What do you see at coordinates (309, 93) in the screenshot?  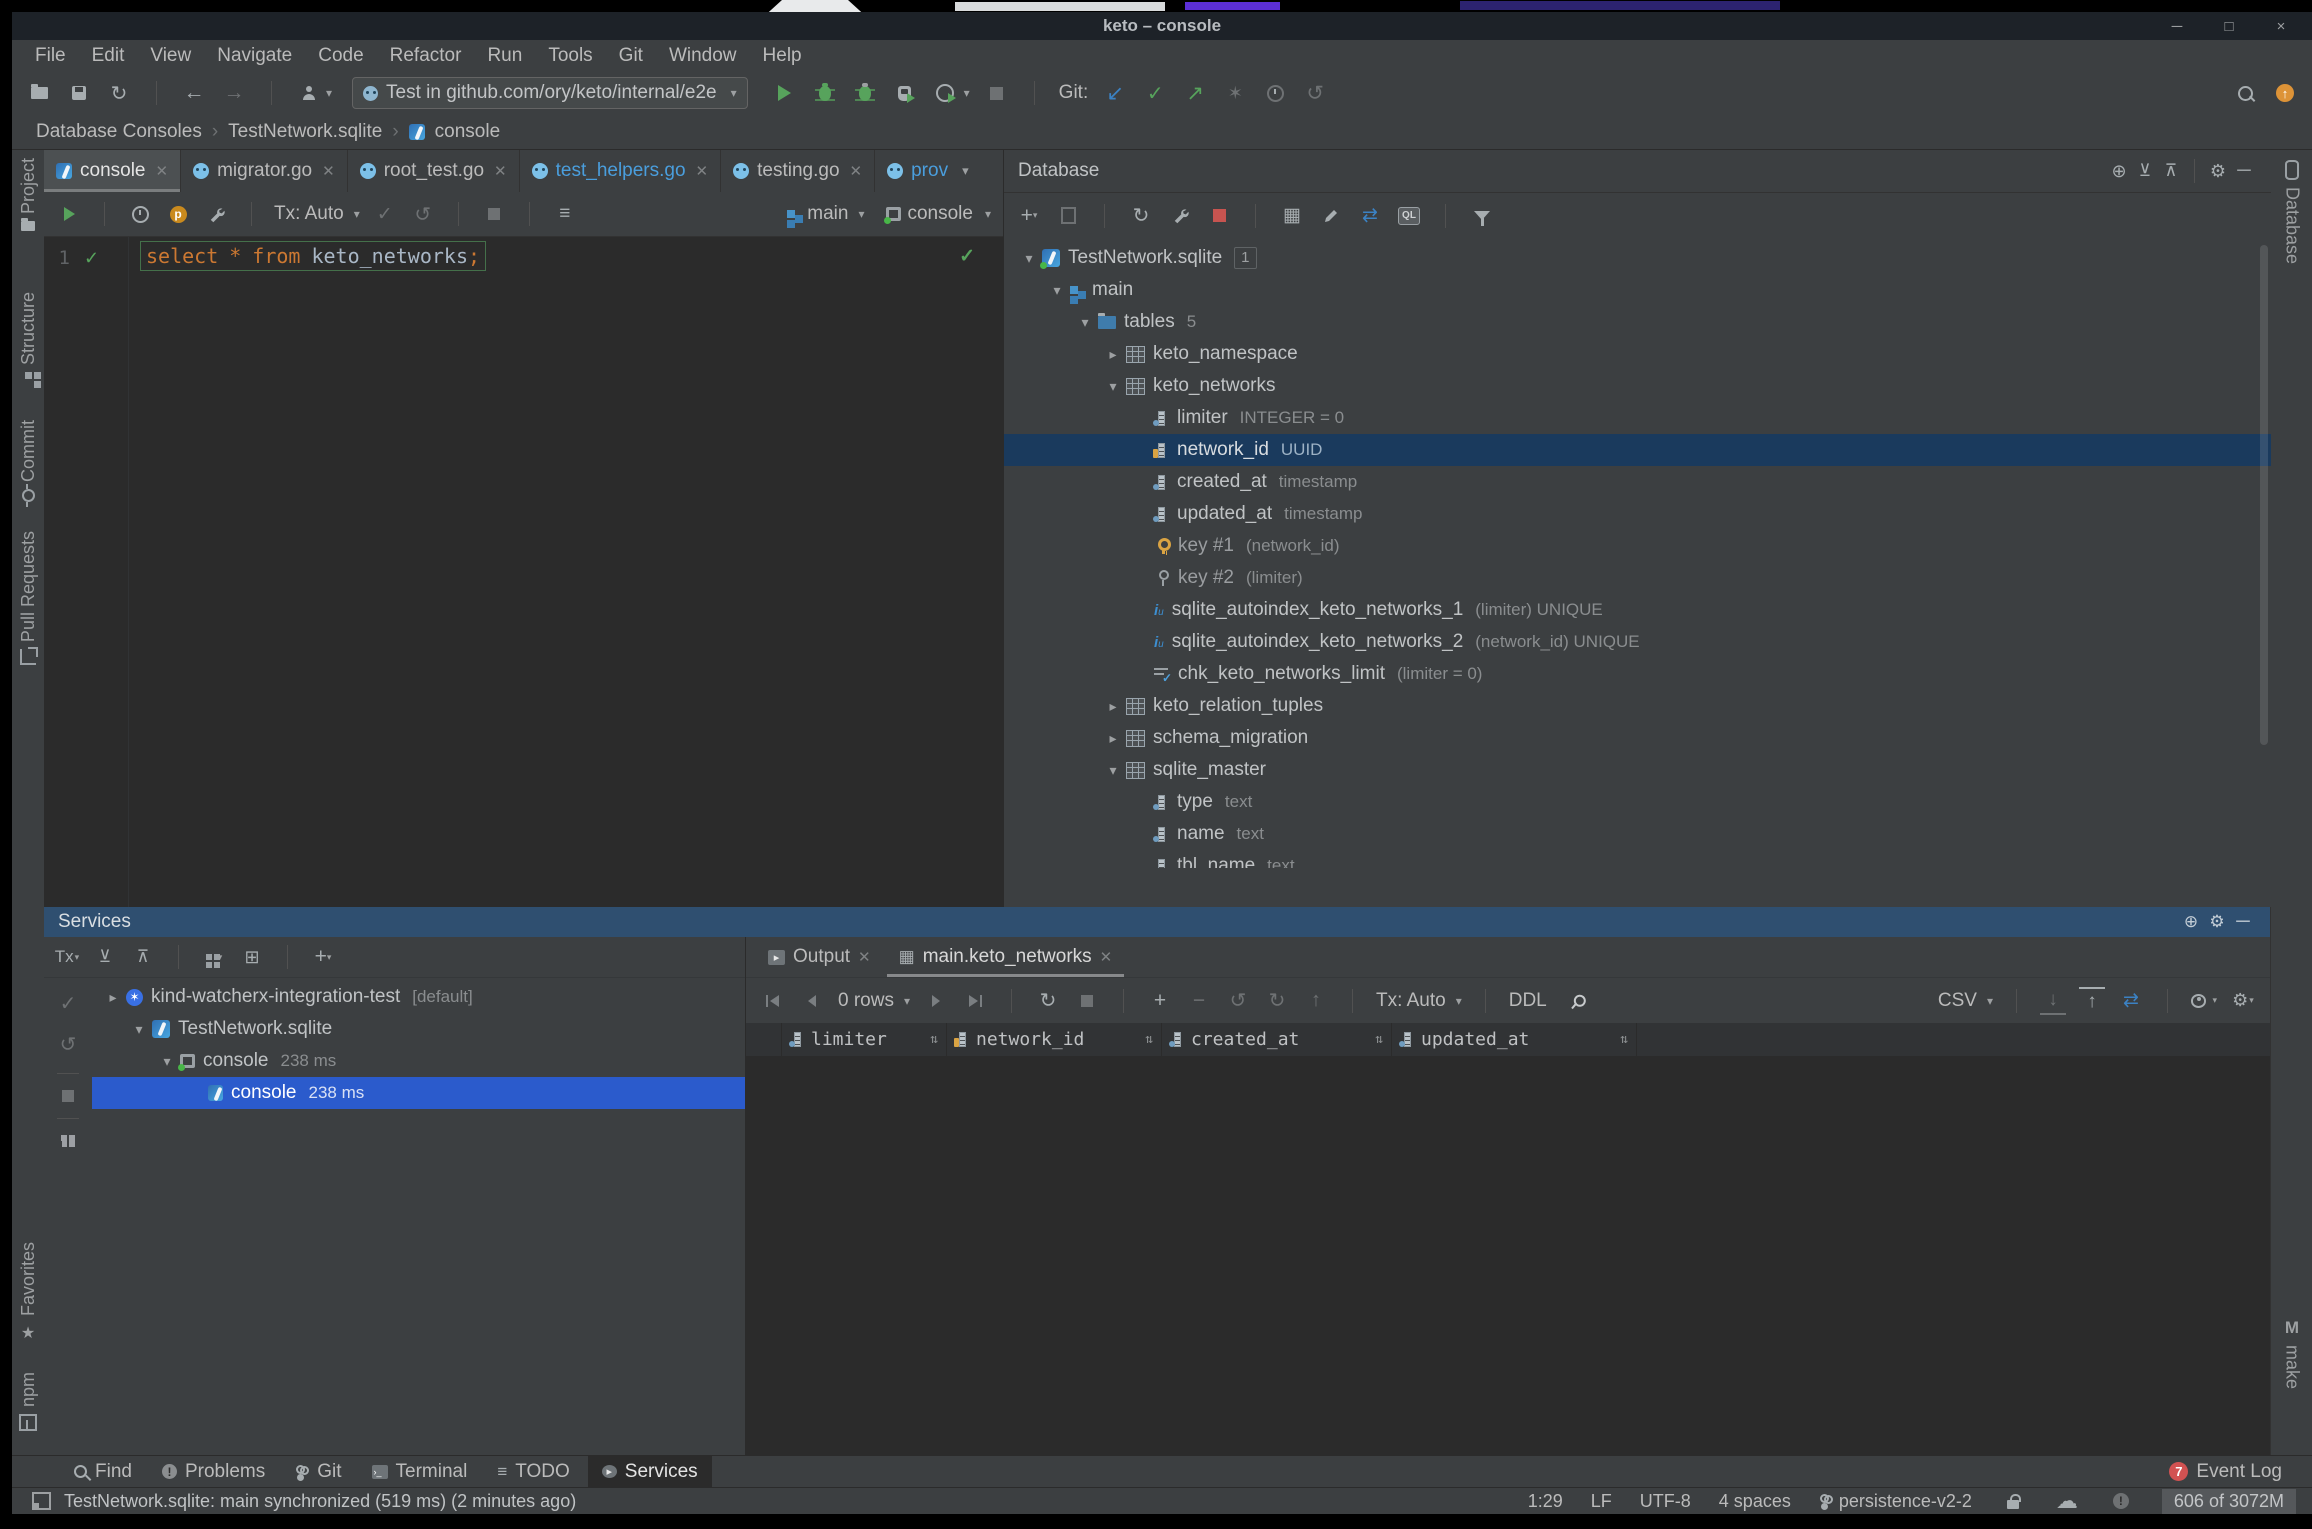 I see `user-icon` at bounding box center [309, 93].